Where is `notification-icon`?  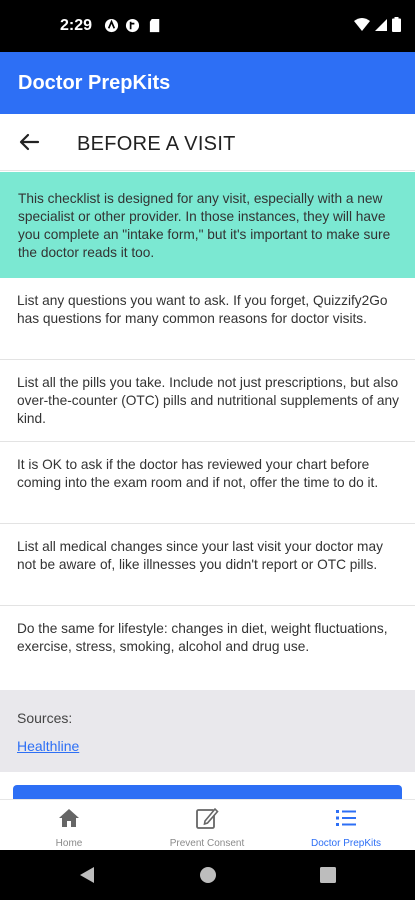 notification-icon is located at coordinates (132, 25).